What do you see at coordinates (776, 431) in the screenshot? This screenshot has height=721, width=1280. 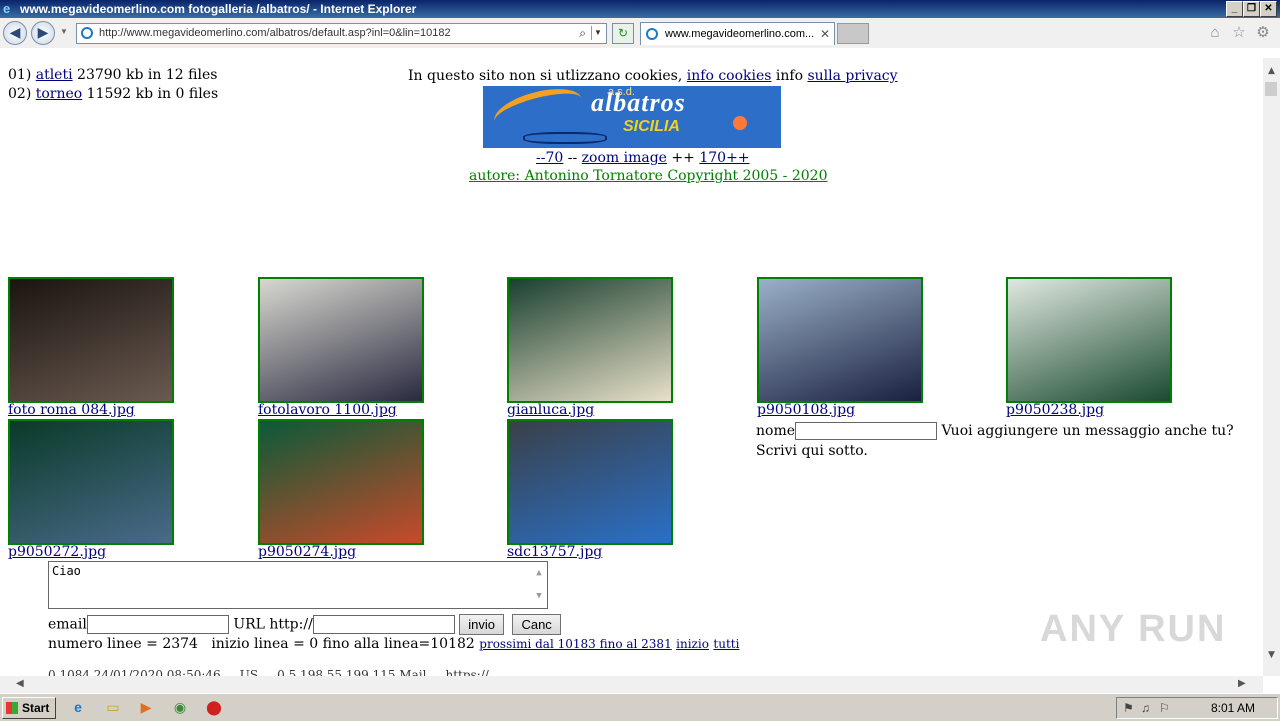 I see `name-label: nome` at bounding box center [776, 431].